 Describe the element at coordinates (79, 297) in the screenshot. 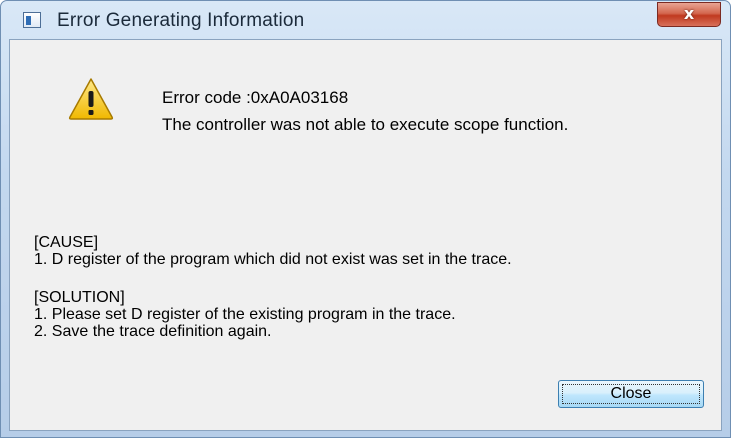

I see `solution-heading: [SOLUTION]` at that location.